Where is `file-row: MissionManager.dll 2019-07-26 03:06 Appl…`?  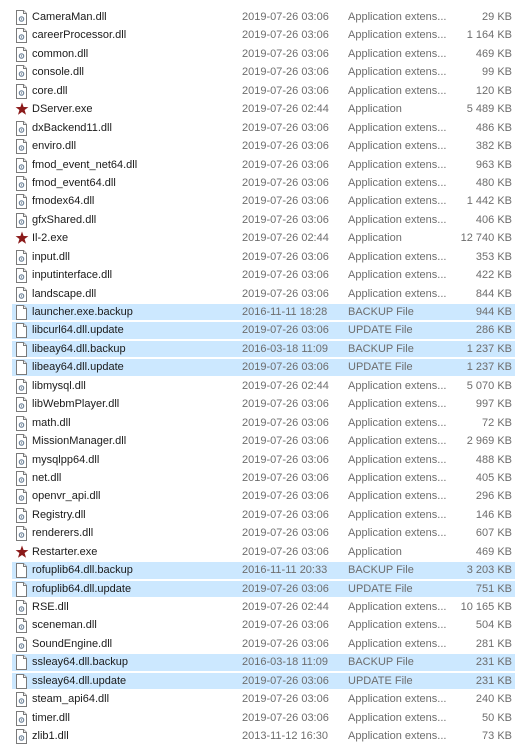 file-row: MissionManager.dll 2019-07-26 03:06 Appl… is located at coordinates (262, 441).